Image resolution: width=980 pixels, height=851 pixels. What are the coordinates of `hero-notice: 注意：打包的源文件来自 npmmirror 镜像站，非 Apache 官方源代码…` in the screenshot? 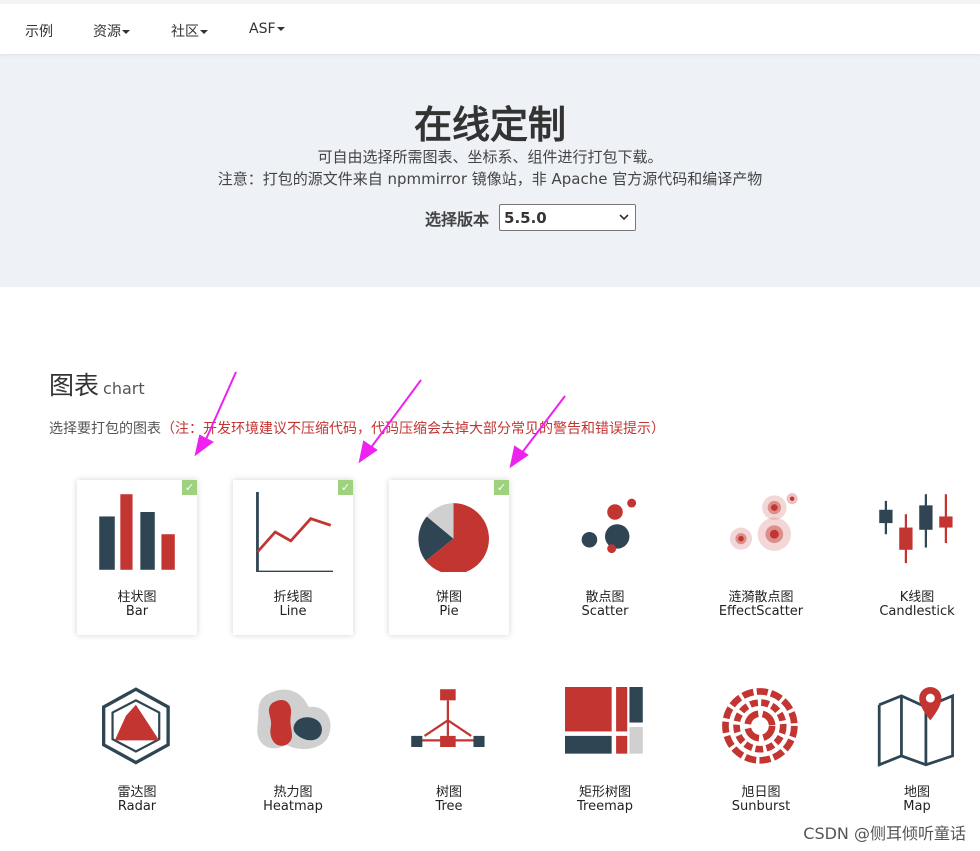 It's located at (490, 179).